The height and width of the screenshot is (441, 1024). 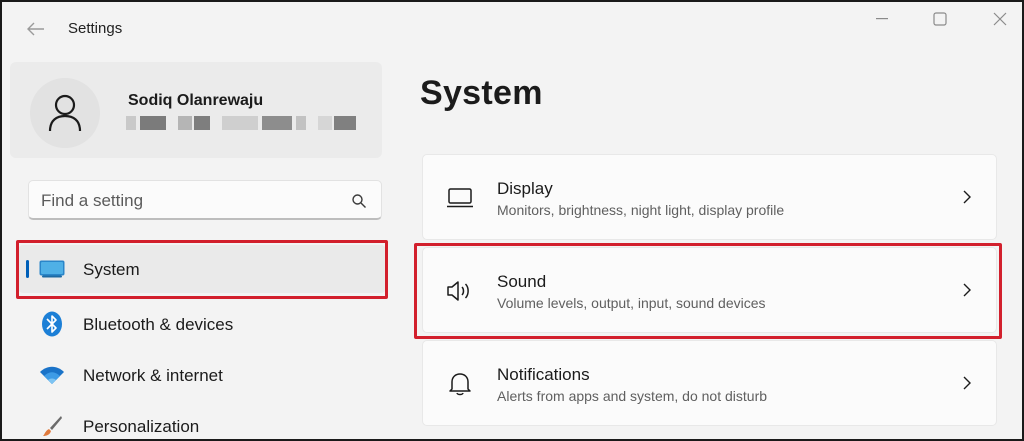 What do you see at coordinates (158, 324) in the screenshot?
I see `sidebar-item-label: Bluetooth & devices` at bounding box center [158, 324].